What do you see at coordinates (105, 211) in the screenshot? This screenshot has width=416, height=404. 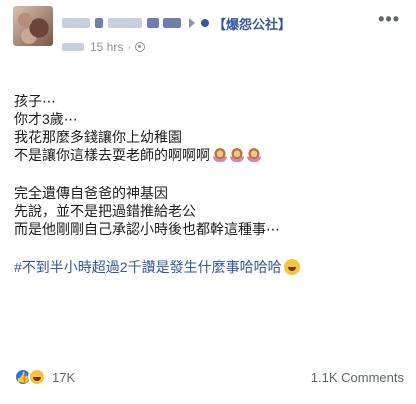 I see `post-line: 先說，並不是把過錯推給老公` at bounding box center [105, 211].